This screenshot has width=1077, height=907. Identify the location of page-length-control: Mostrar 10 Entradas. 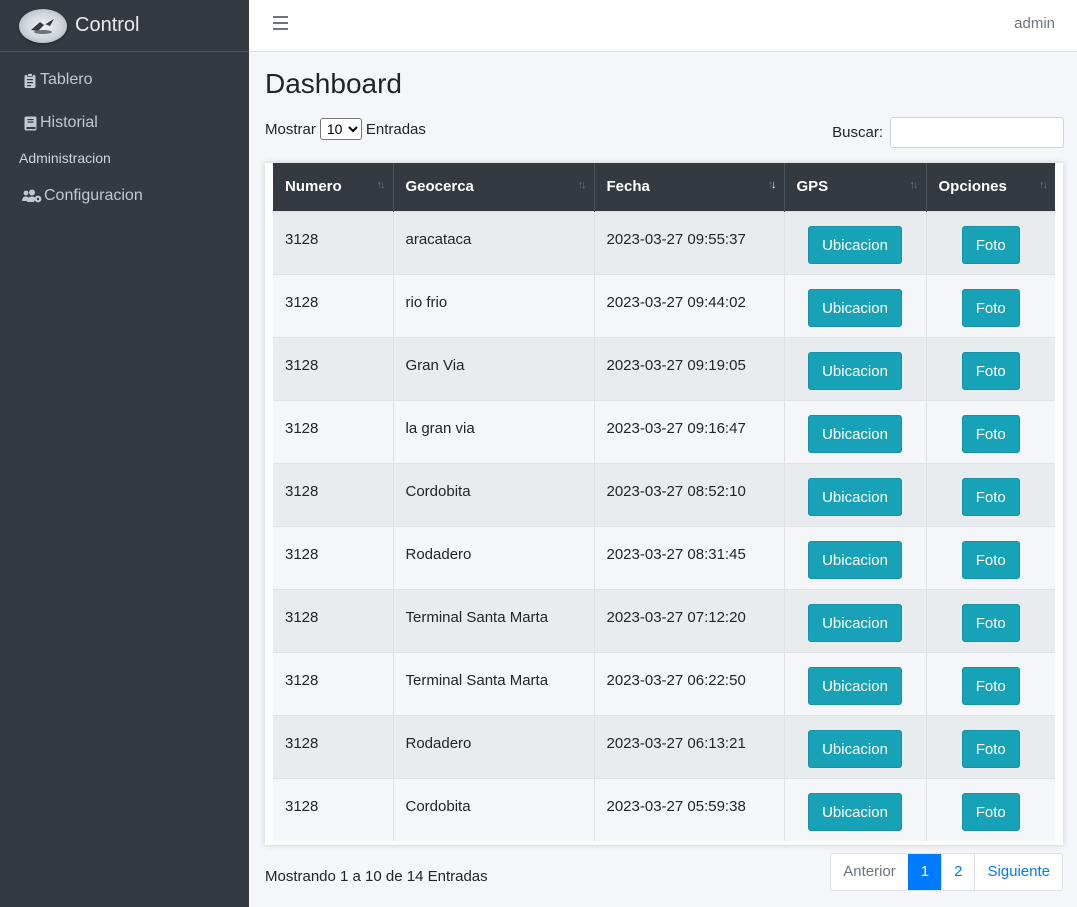
(345, 129).